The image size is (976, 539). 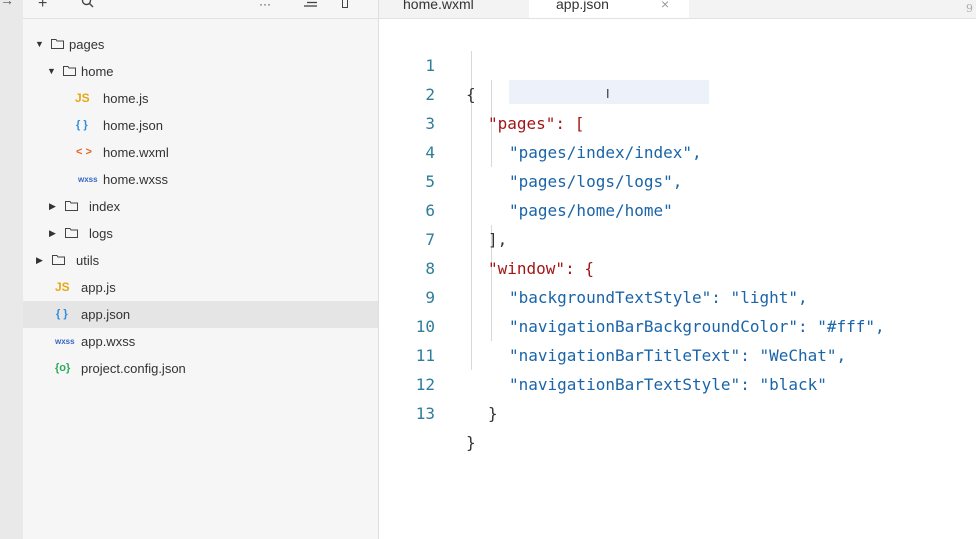 I want to click on search-icon, so click(x=87, y=7).